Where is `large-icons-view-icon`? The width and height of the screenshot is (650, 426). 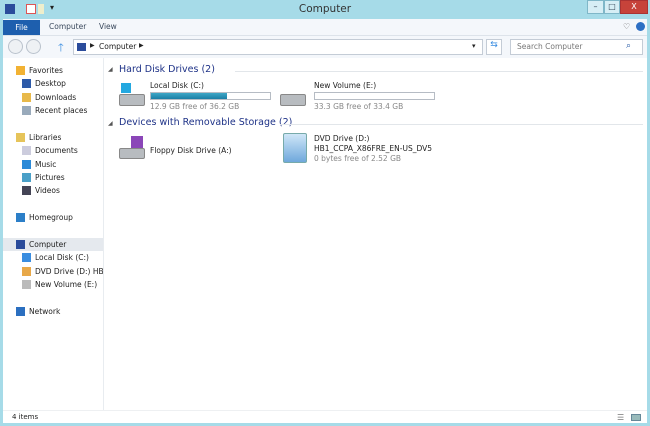 large-icons-view-icon is located at coordinates (636, 417).